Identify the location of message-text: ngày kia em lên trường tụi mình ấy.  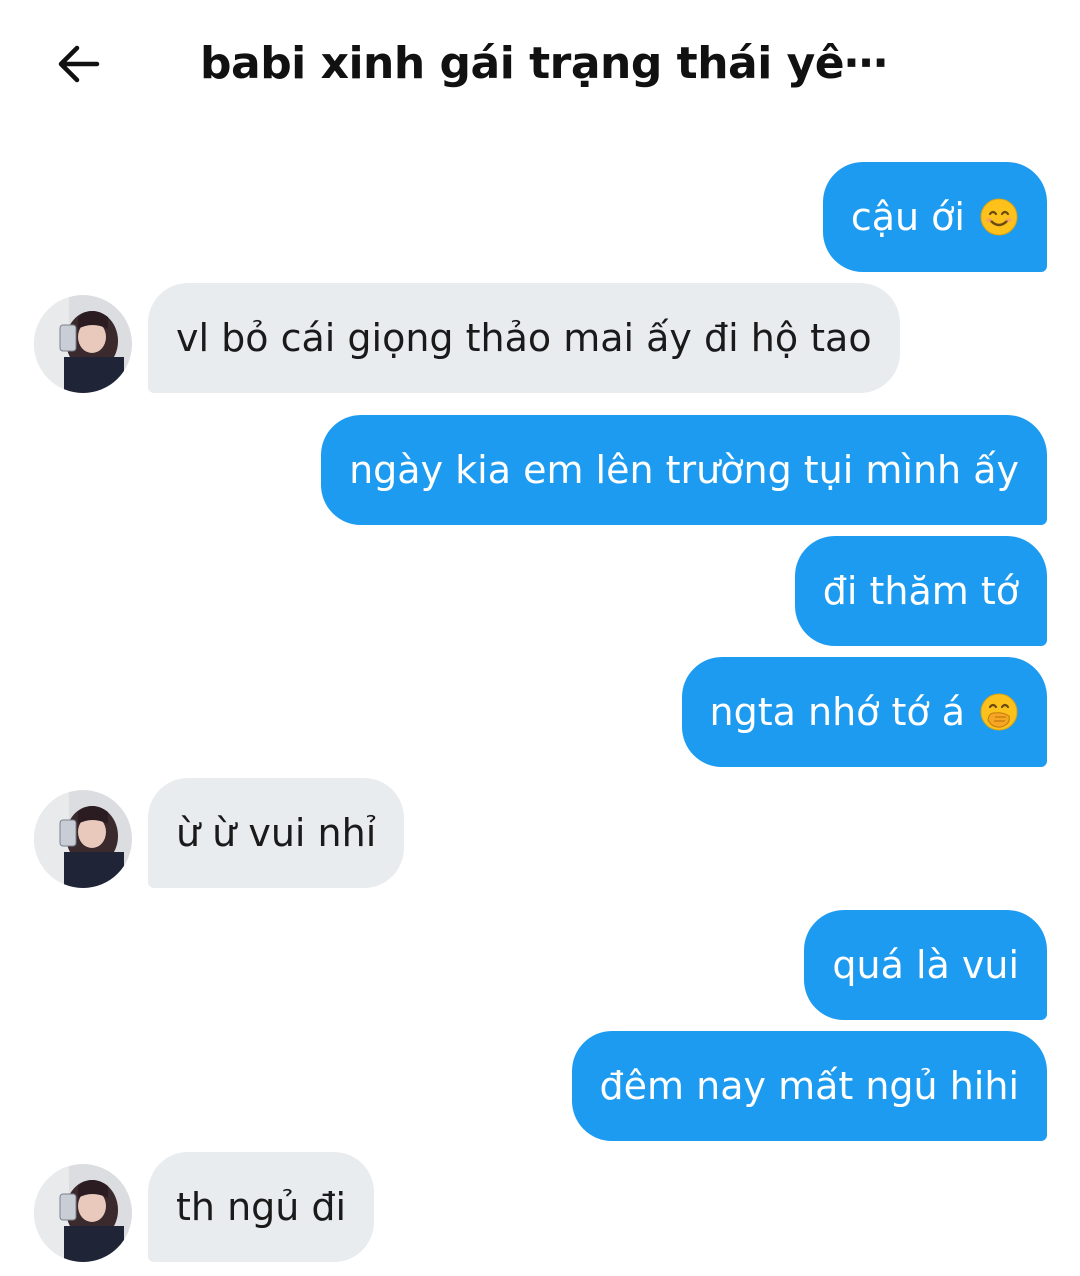
(684, 470).